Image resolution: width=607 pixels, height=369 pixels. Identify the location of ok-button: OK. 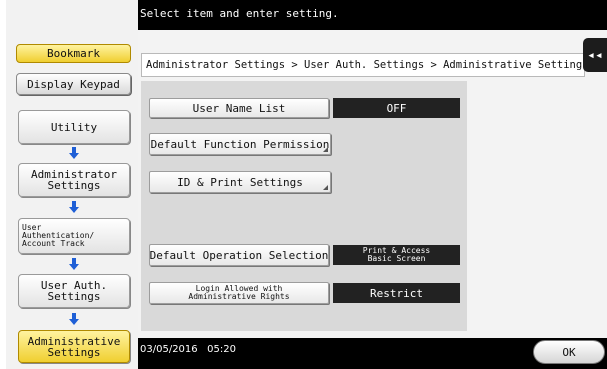
(569, 352).